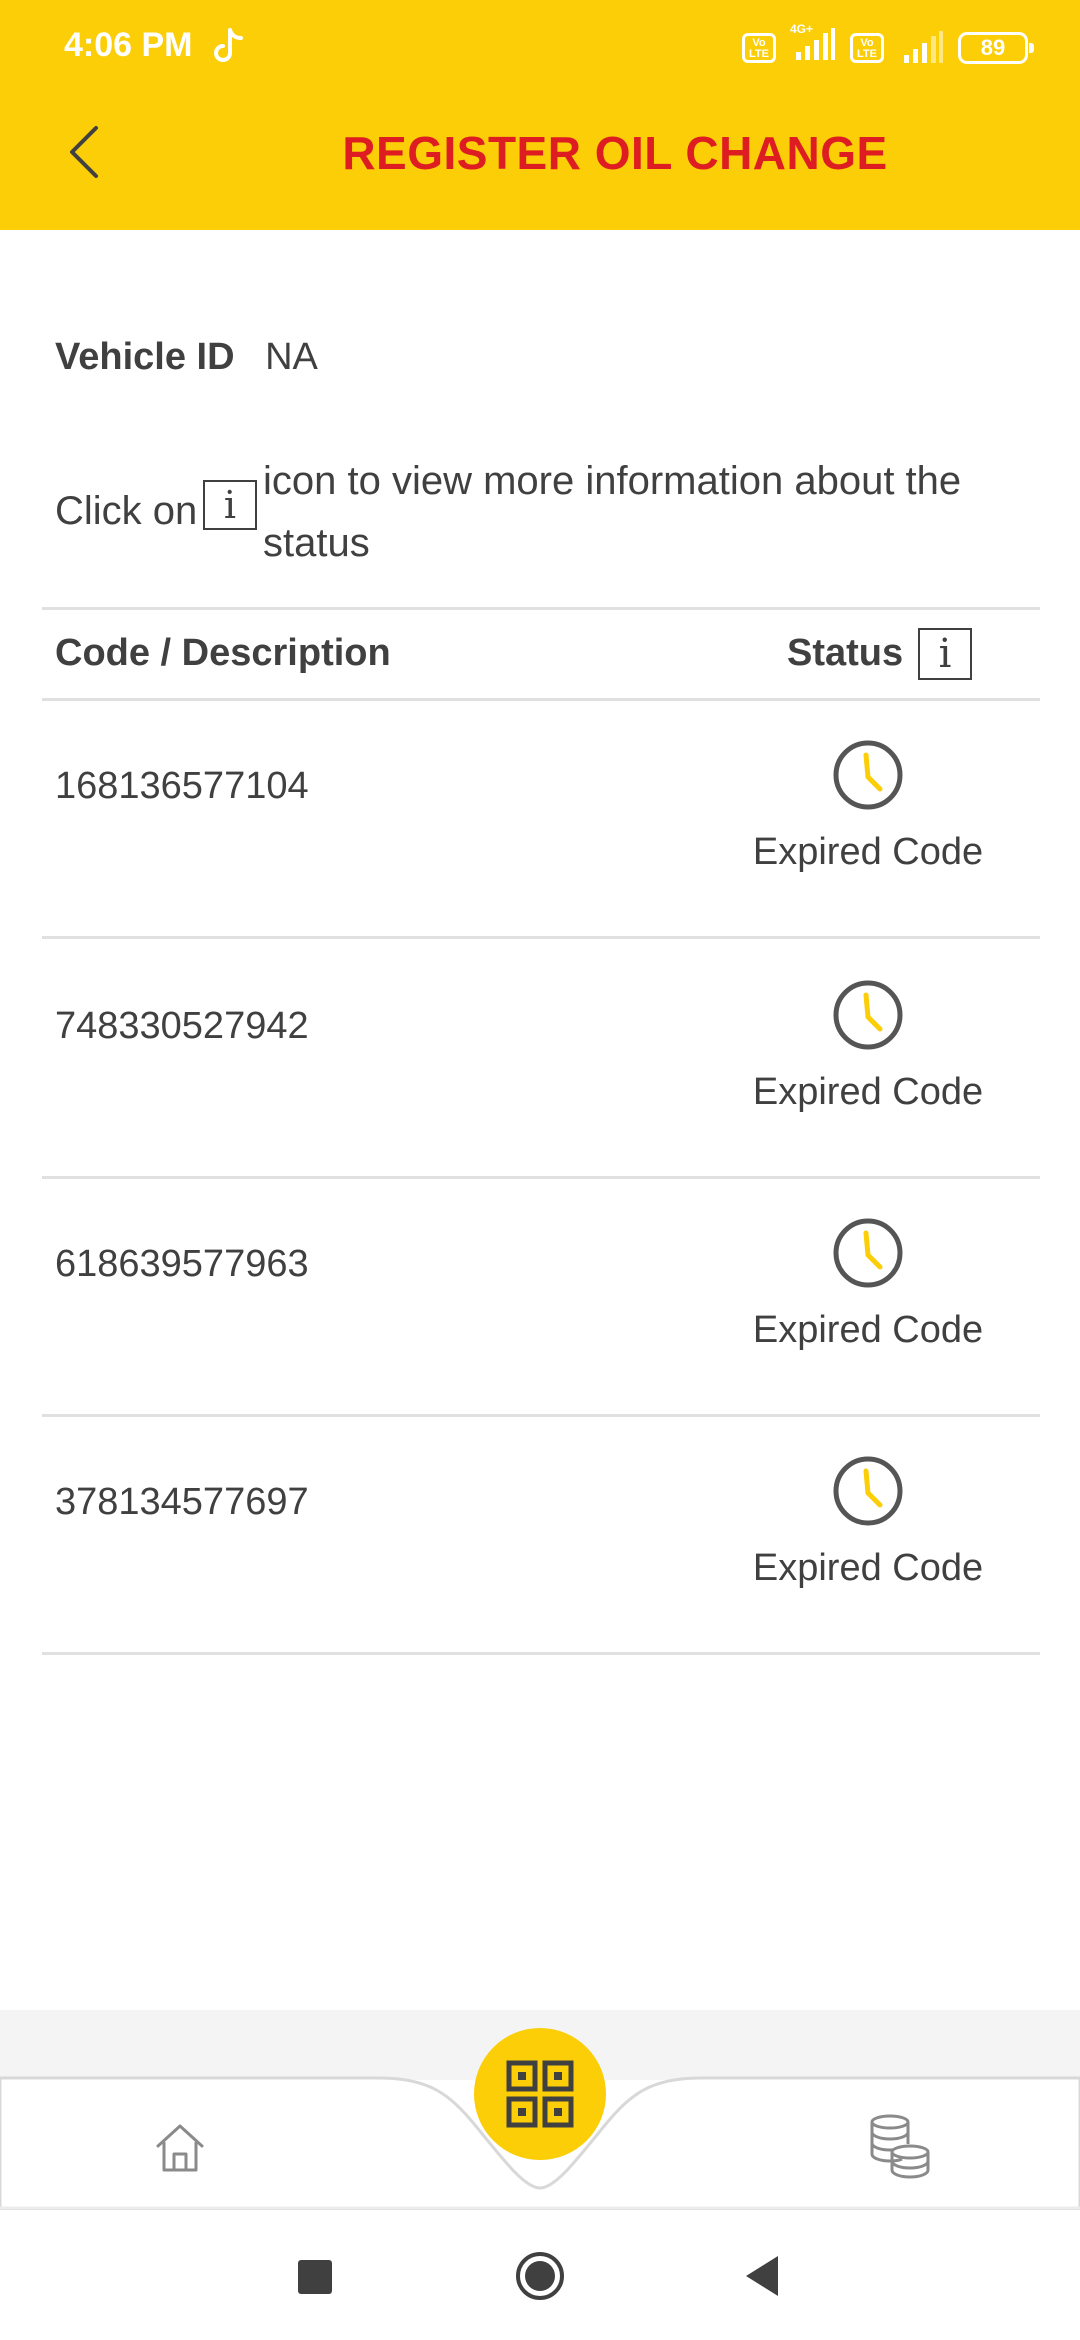  What do you see at coordinates (813, 44) in the screenshot?
I see `signal-strength-sim1-icon: 4G+` at bounding box center [813, 44].